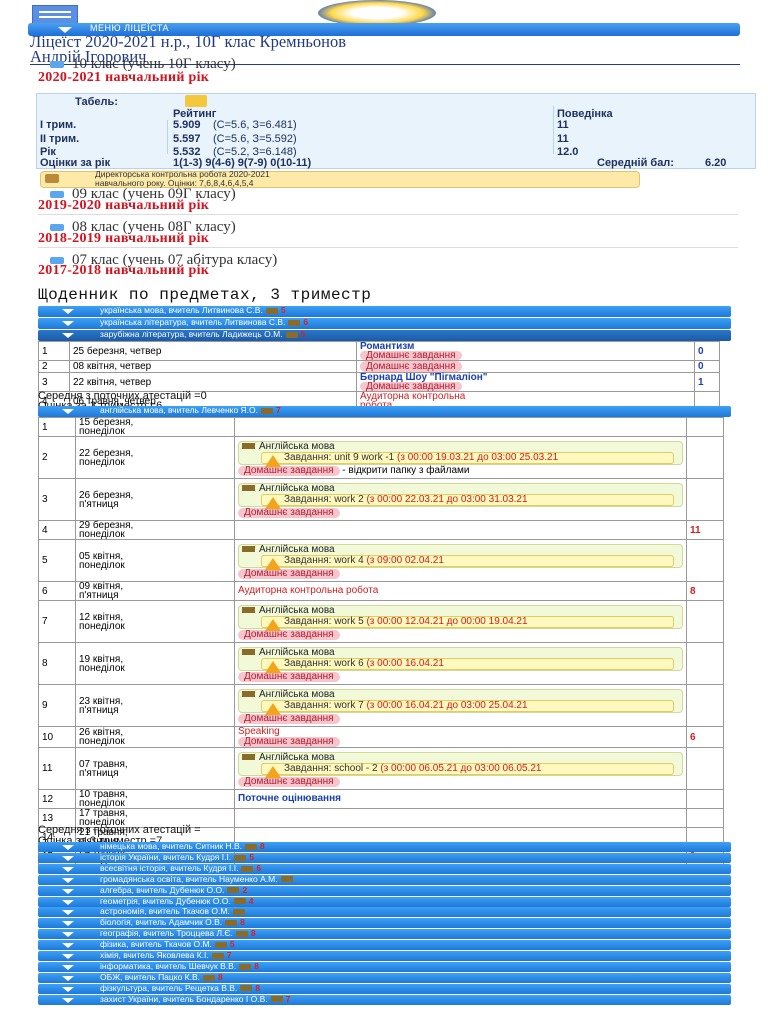 The width and height of the screenshot is (768, 1024). I want to click on row-number: 4, so click(57, 530).